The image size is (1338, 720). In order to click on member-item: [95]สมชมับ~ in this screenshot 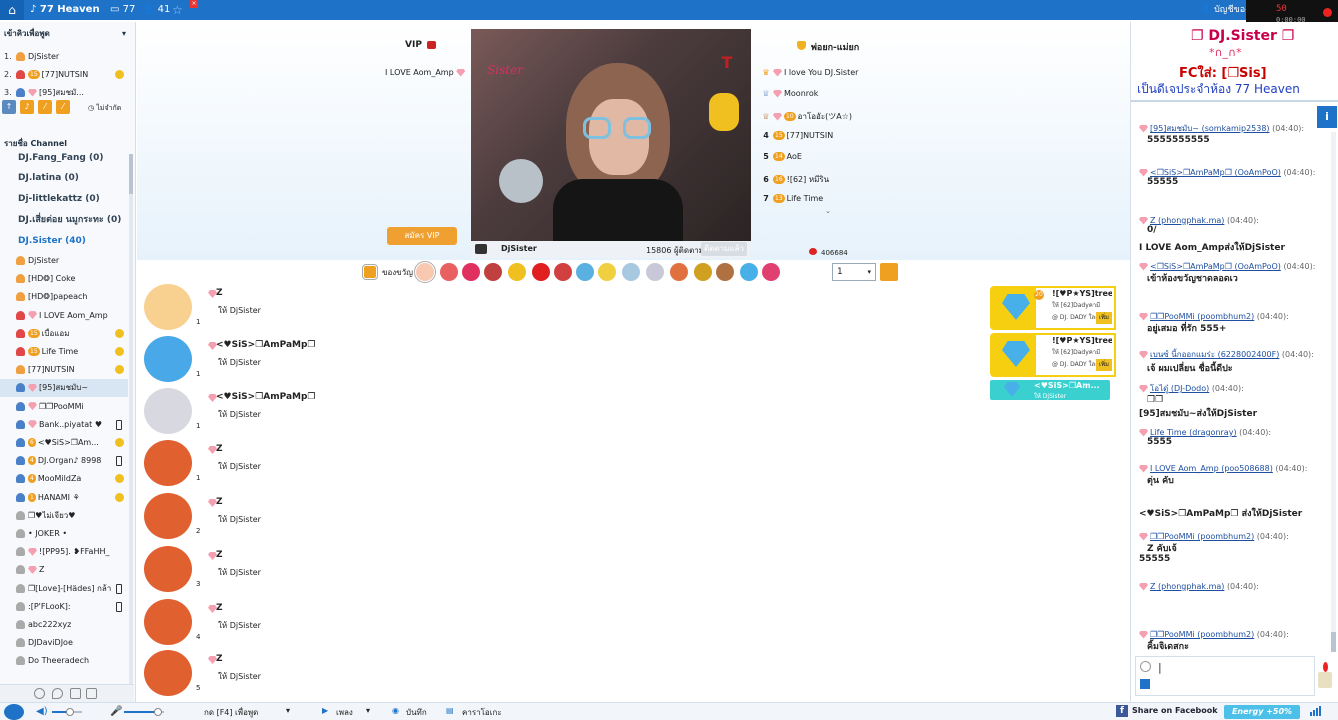, I will do `click(64, 388)`.